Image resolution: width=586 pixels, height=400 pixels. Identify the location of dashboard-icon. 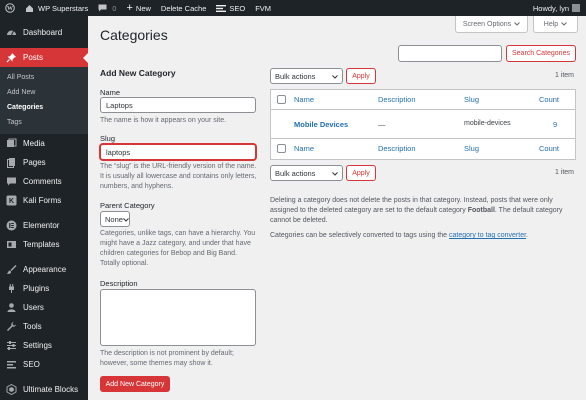
(11, 33).